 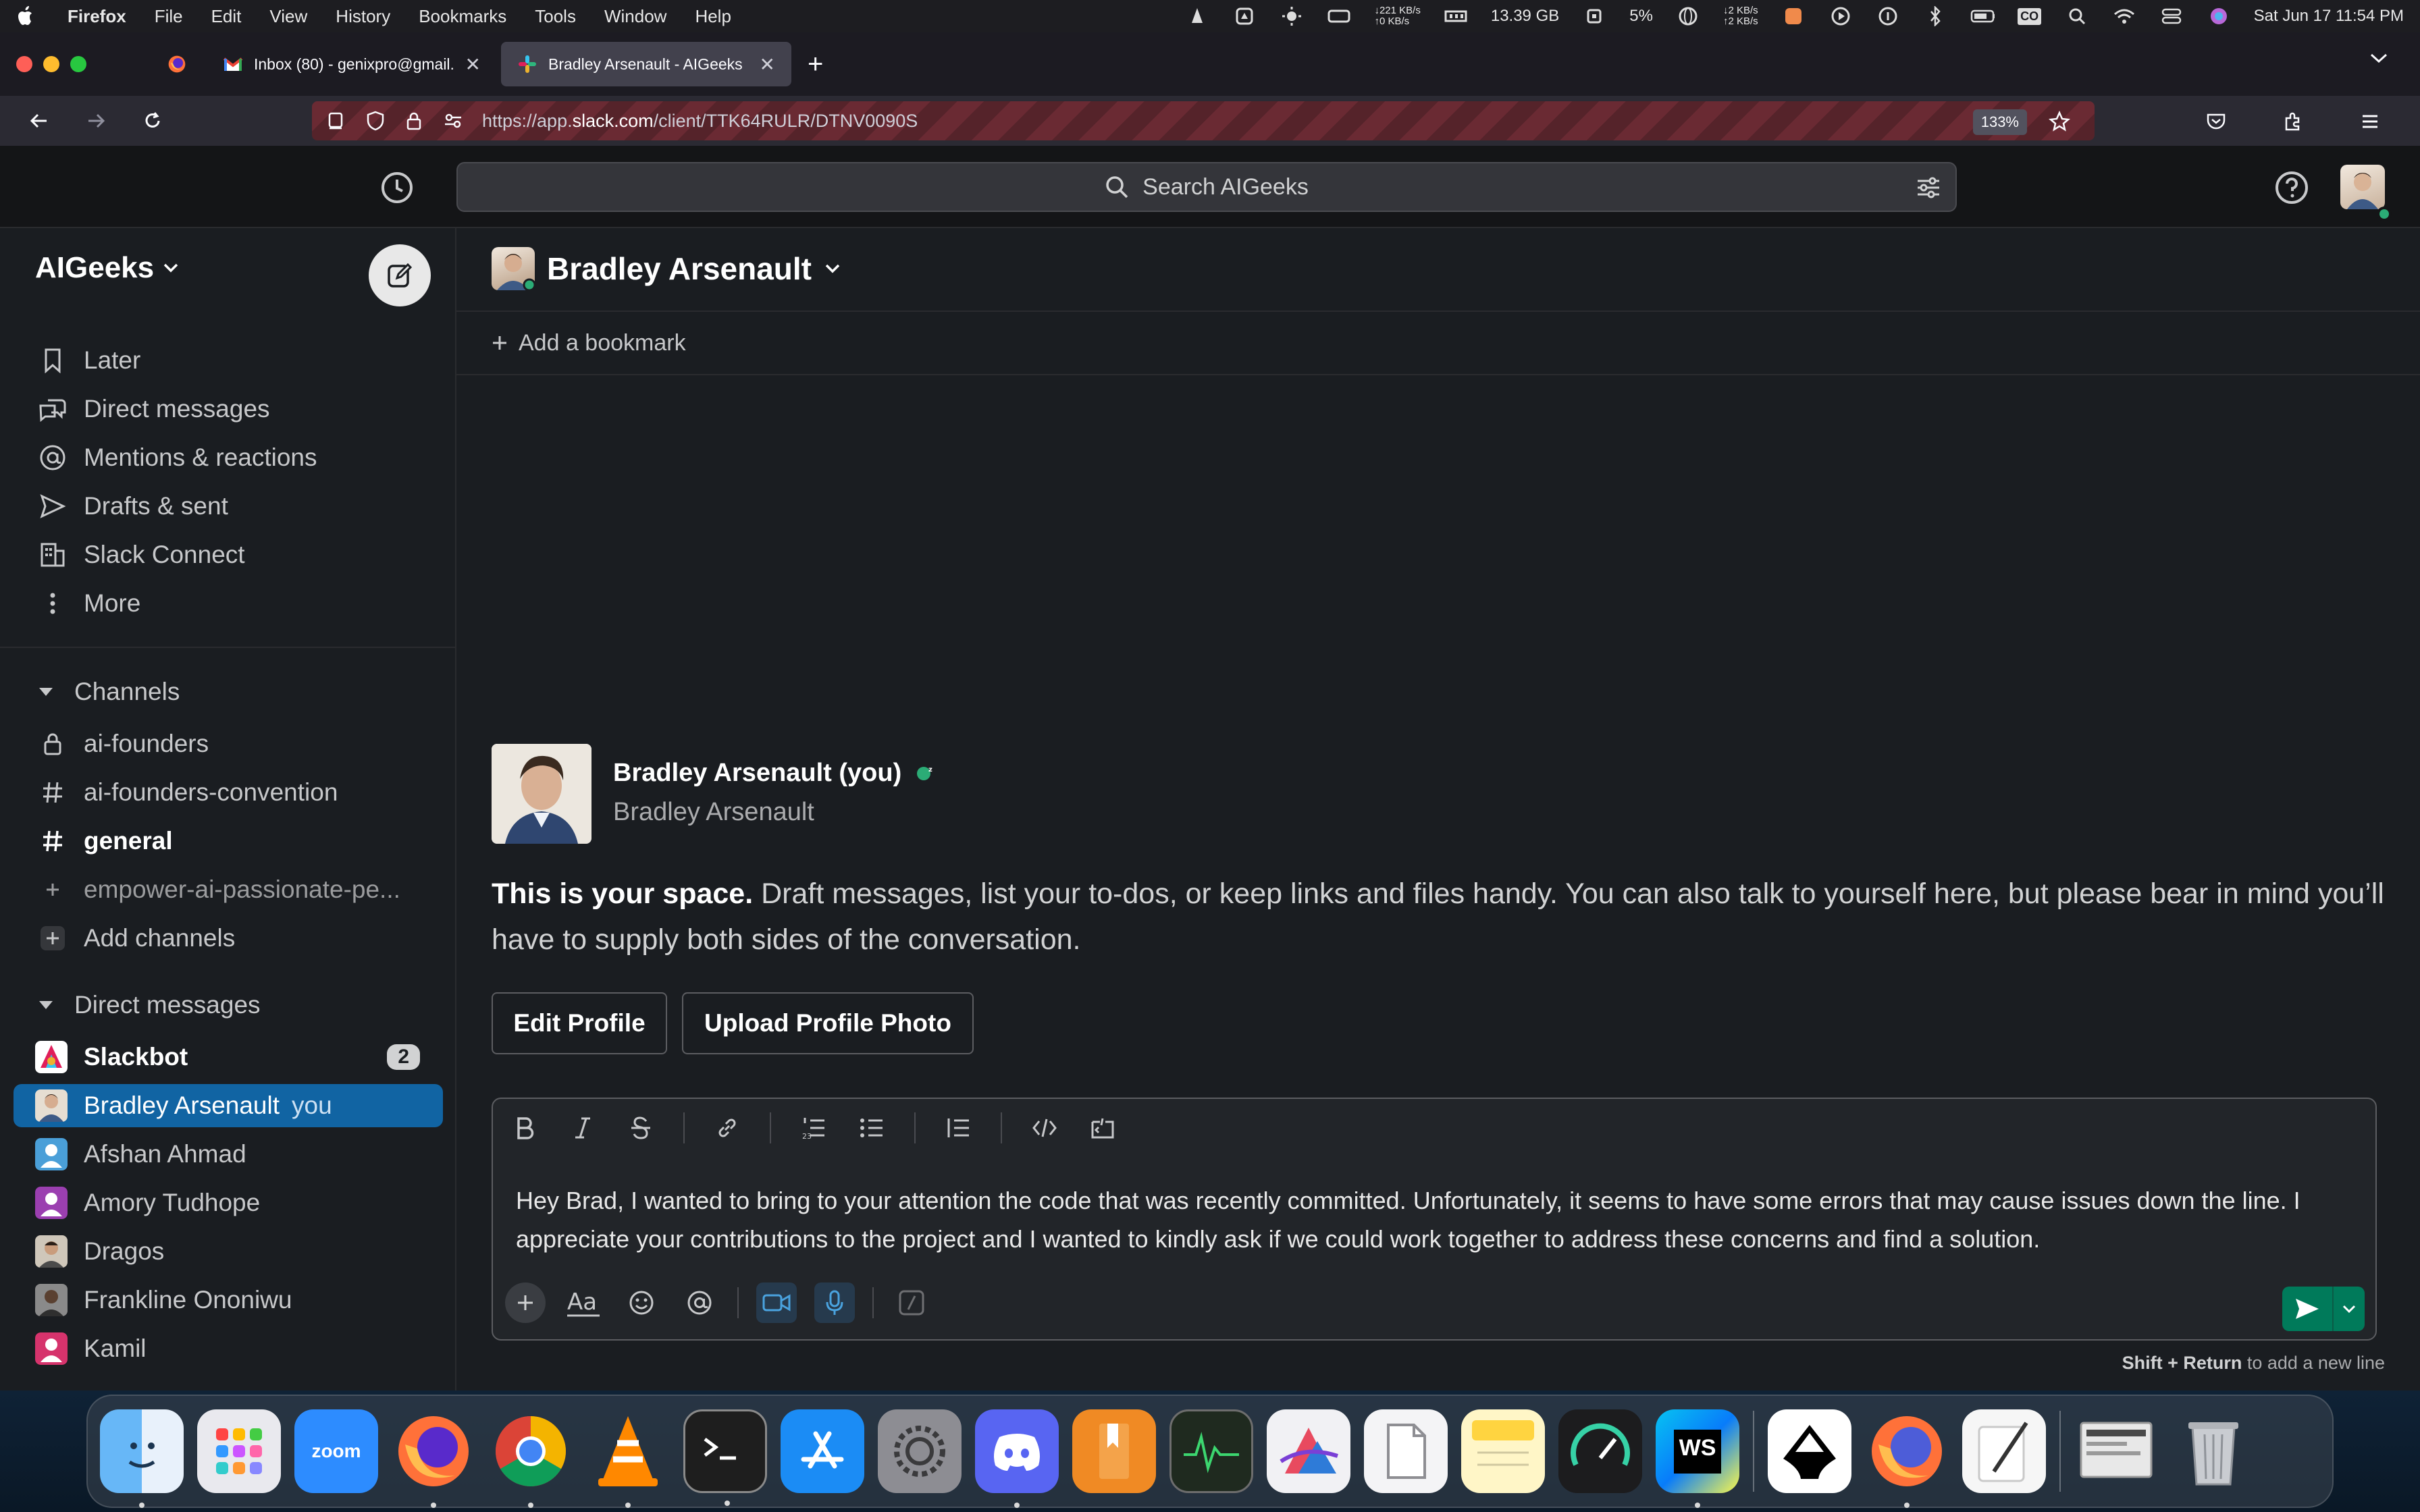 I want to click on remote-control-icon, so click(x=335, y=121).